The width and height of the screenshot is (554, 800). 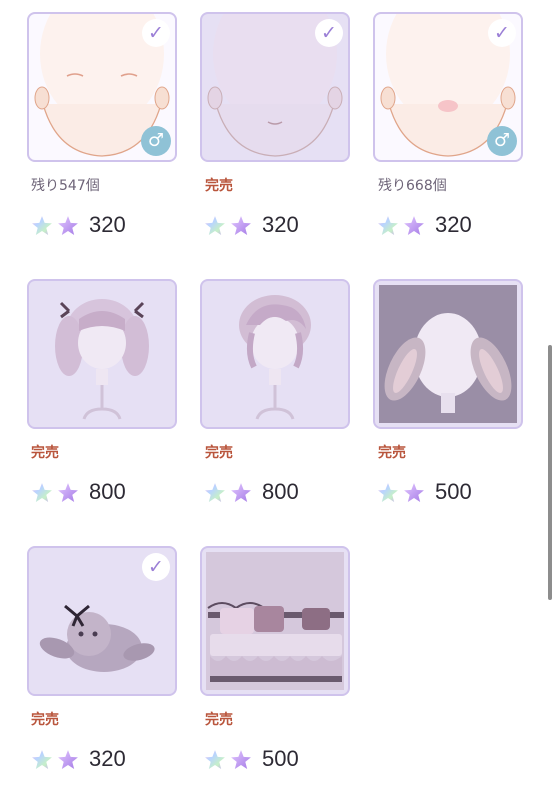 I want to click on item-card-frilly-bed, so click(x=275, y=621).